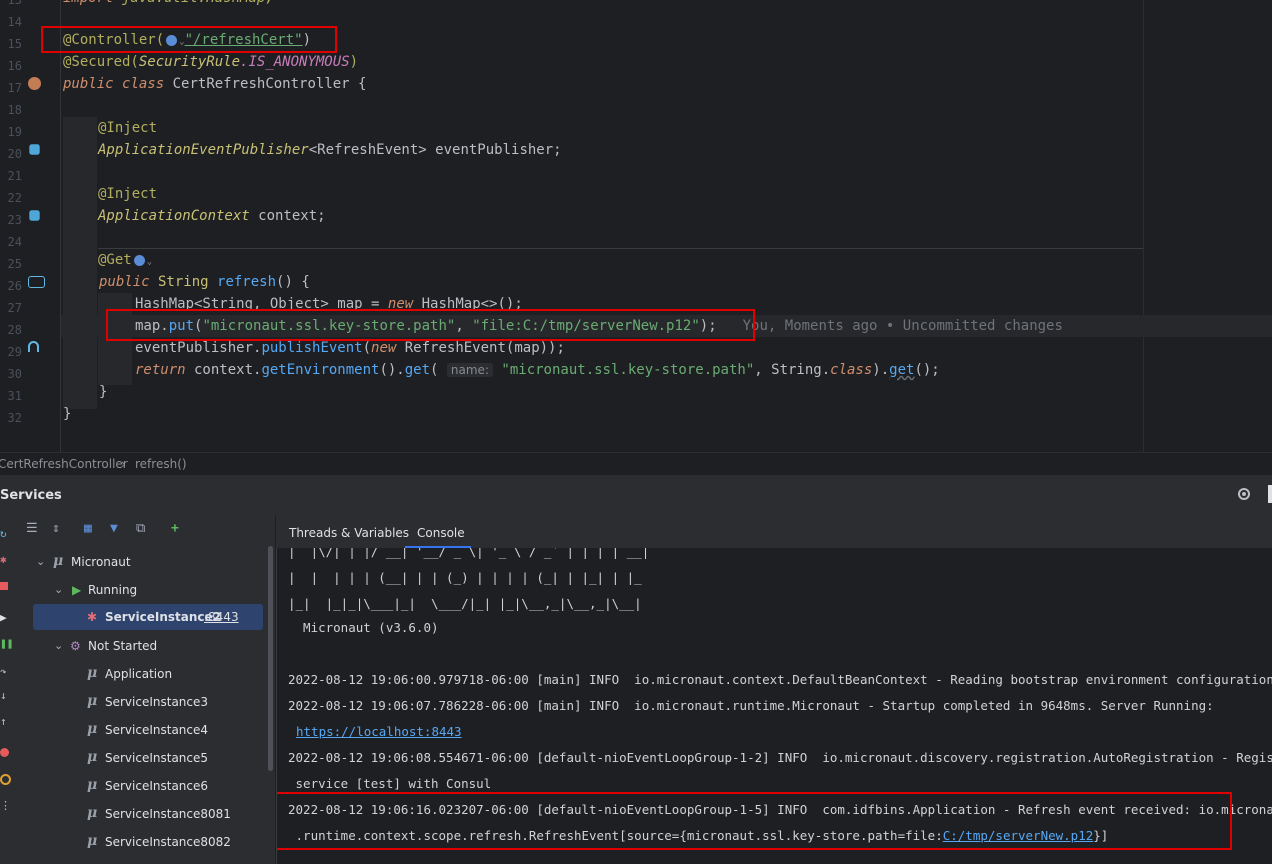 Image resolution: width=1272 pixels, height=864 pixels. Describe the element at coordinates (5, 696) in the screenshot. I see `step-into-icon: ↓` at that location.